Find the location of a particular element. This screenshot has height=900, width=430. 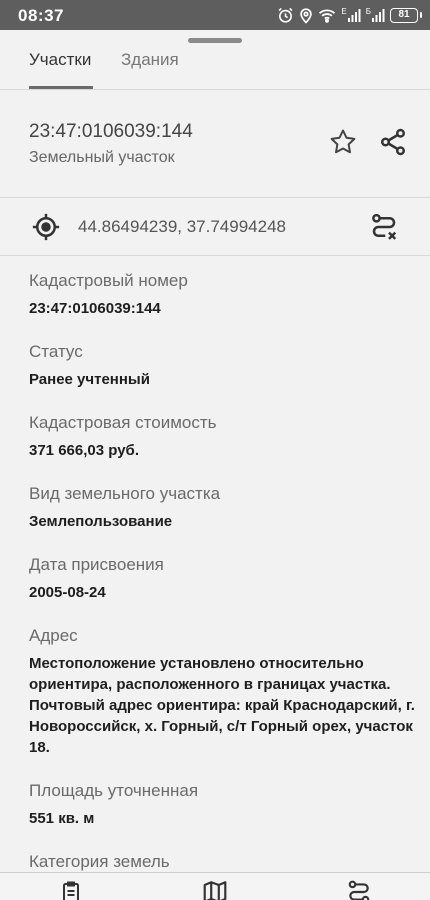

network-b-label: Б is located at coordinates (368, 11).